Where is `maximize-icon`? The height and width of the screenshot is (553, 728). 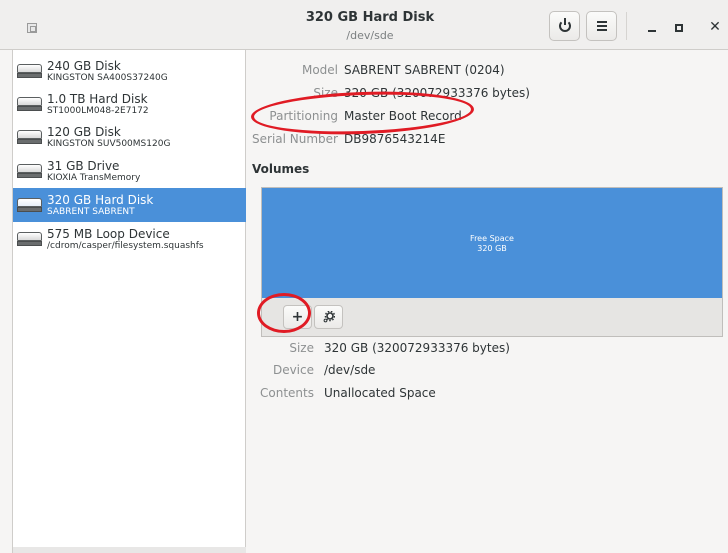 maximize-icon is located at coordinates (679, 28).